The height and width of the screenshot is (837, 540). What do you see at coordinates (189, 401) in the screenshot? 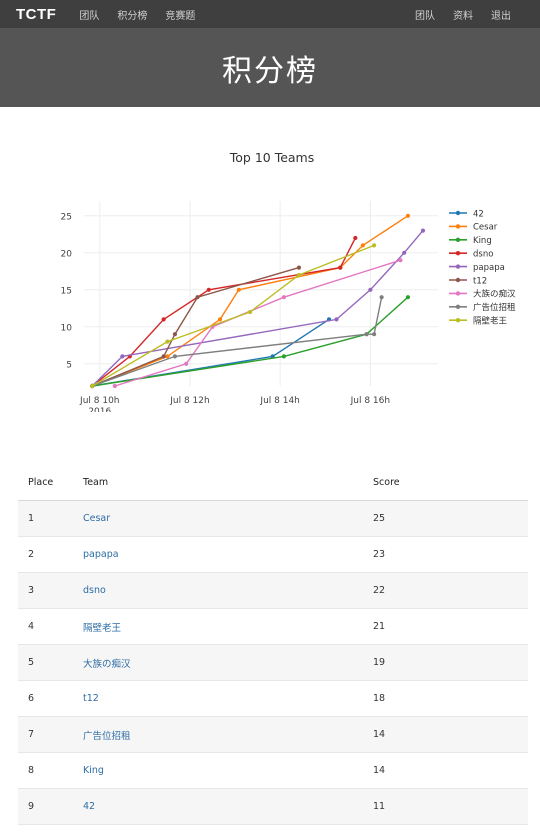
I see `x-tick-label: Jul 8 12h` at bounding box center [189, 401].